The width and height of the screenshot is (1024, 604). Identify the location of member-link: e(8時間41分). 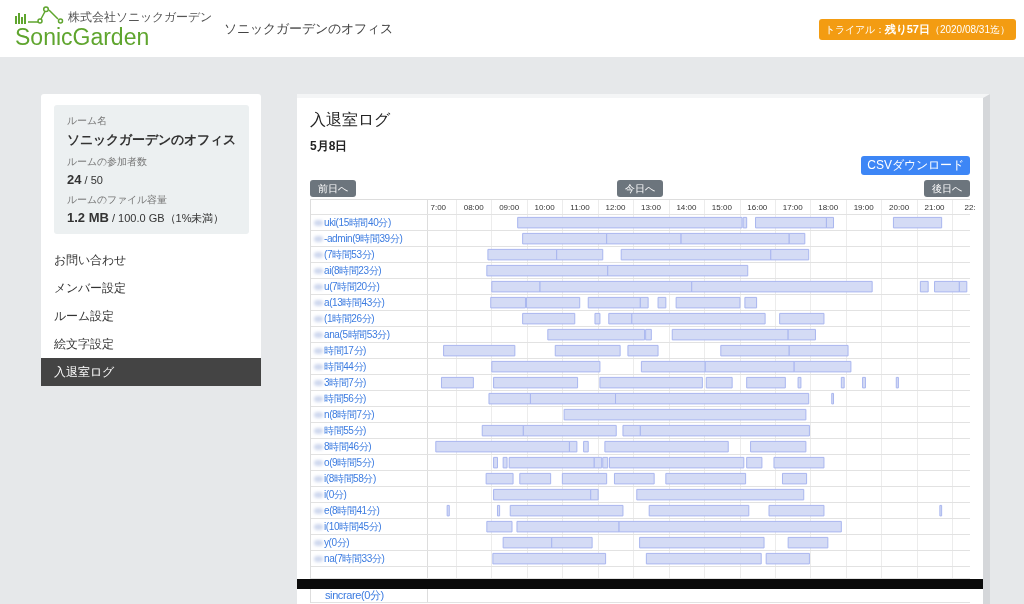
(352, 510).